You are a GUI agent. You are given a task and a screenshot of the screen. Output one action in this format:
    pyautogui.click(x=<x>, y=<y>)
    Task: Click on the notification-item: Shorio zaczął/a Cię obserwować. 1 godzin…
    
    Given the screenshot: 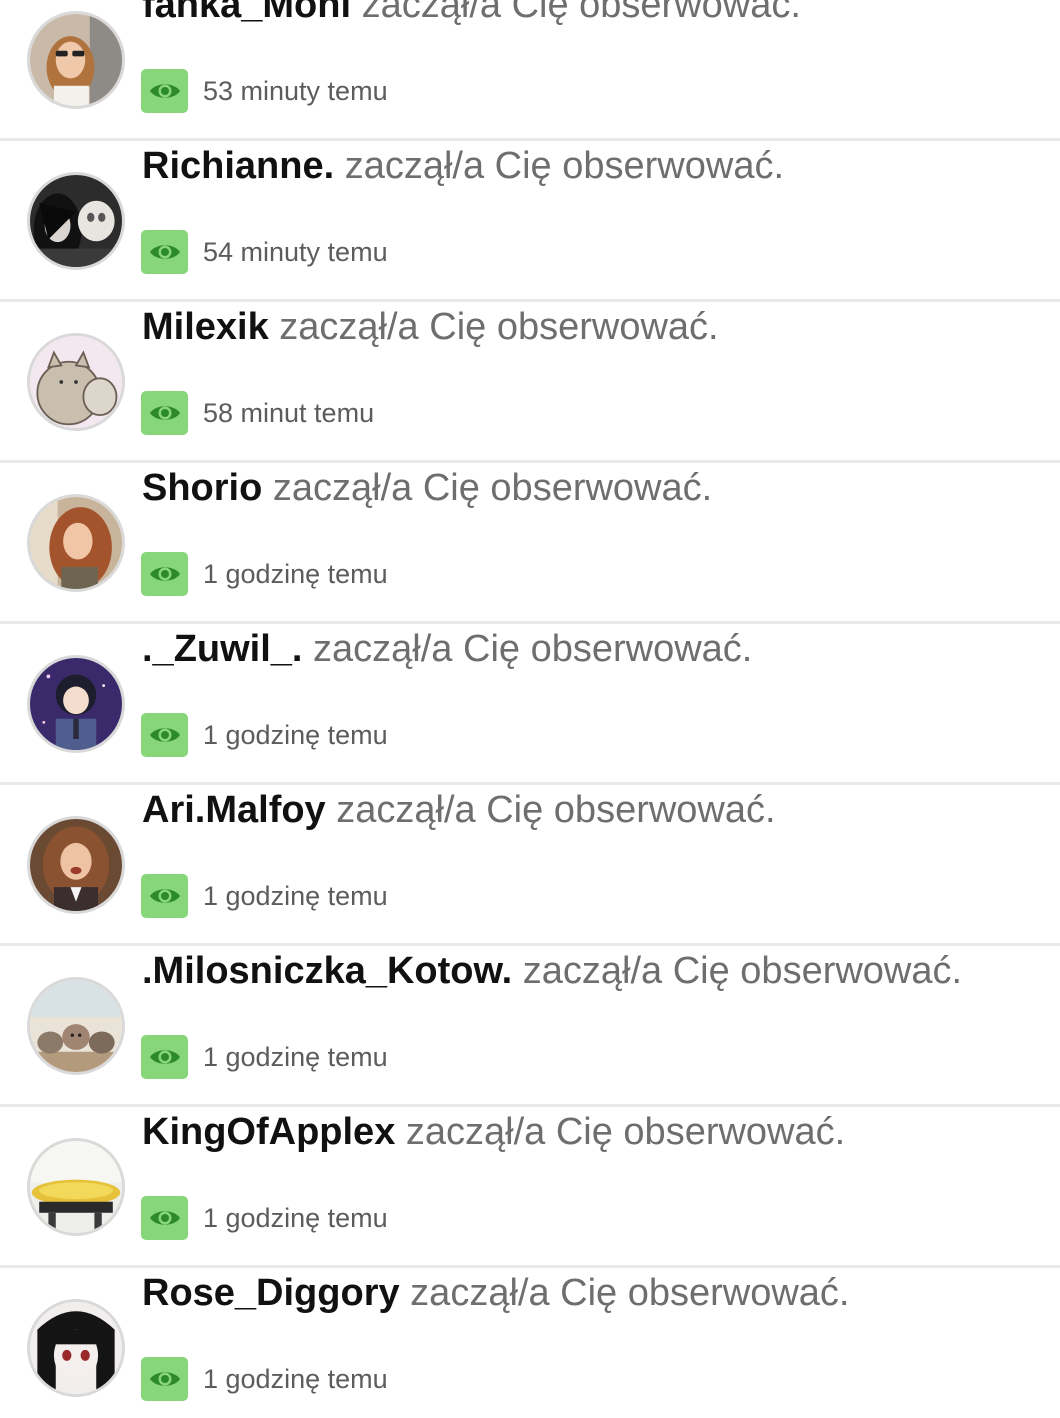 What is the action you would take?
    pyautogui.click(x=530, y=543)
    